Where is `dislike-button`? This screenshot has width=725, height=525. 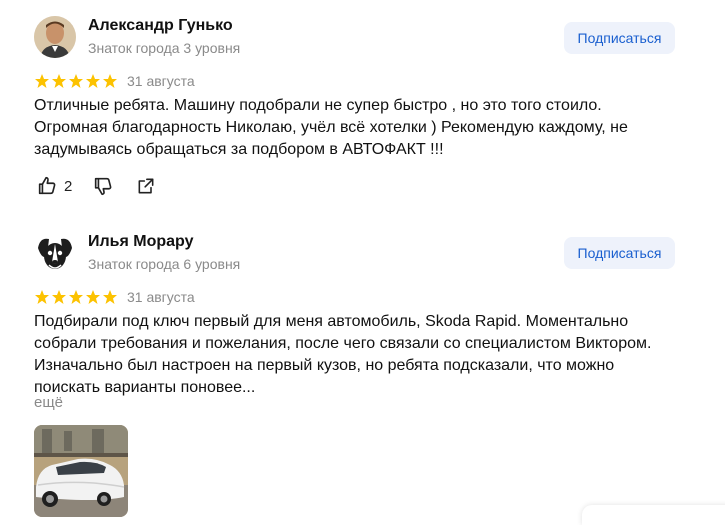
dislike-button is located at coordinates (103, 186).